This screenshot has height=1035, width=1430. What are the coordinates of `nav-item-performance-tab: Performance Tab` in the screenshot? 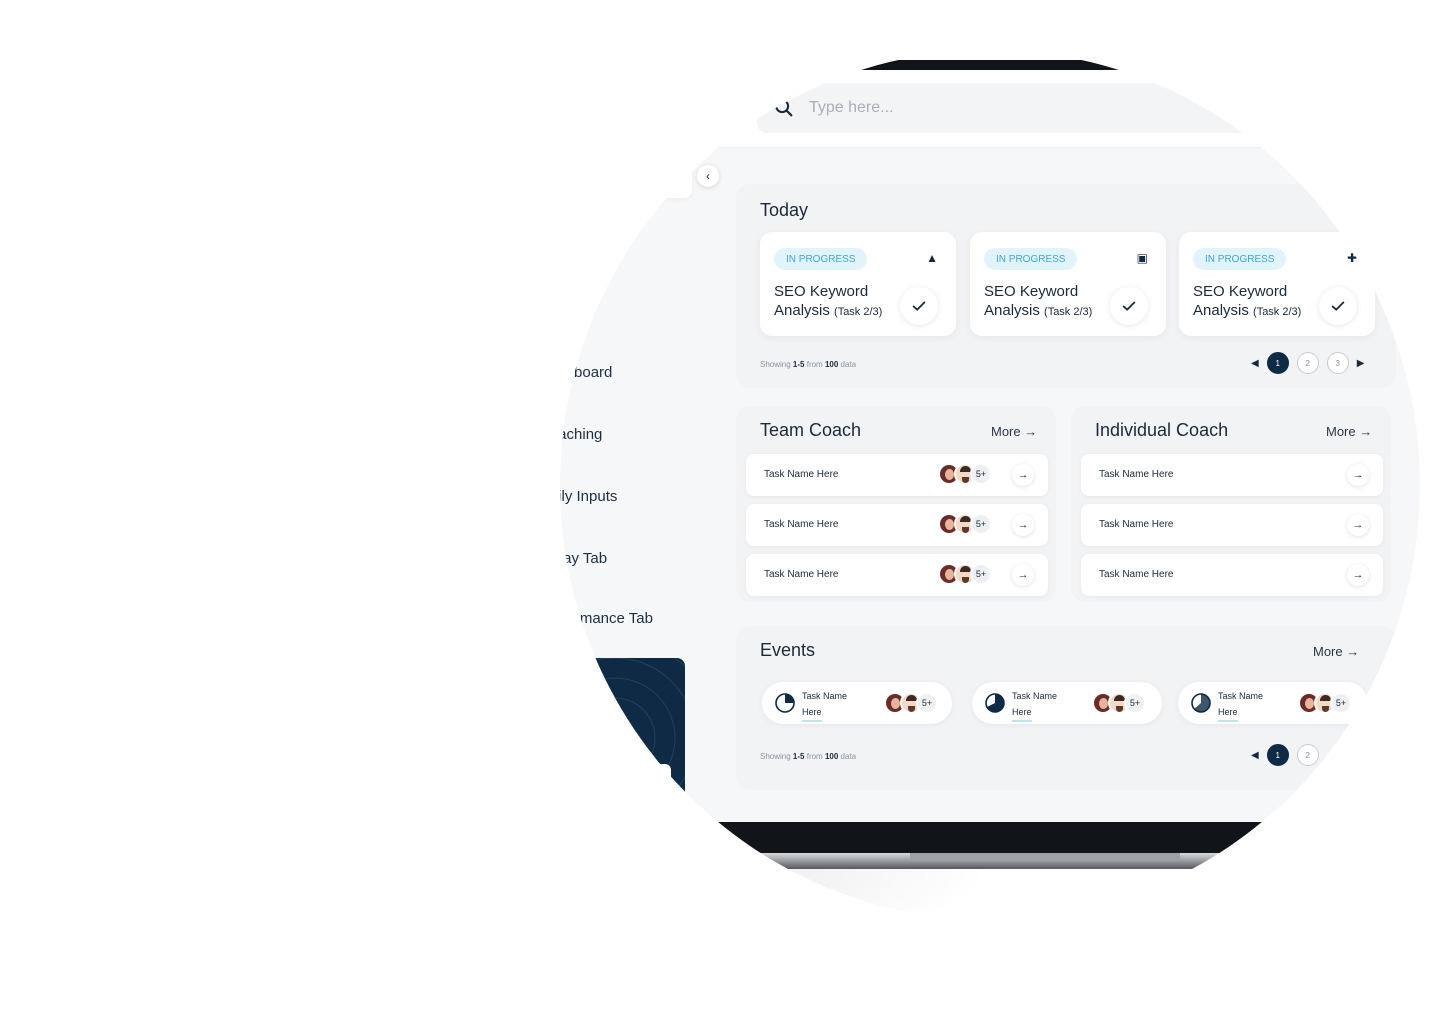 It's located at (567, 618).